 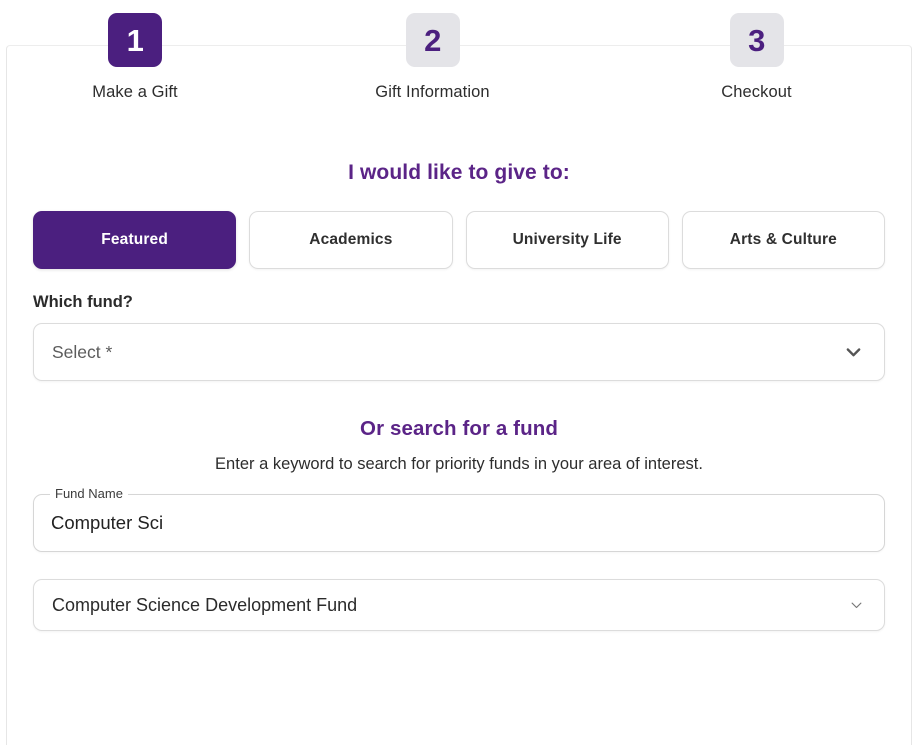 I want to click on fund-name-field-wrapper: Fund Name, so click(x=459, y=519).